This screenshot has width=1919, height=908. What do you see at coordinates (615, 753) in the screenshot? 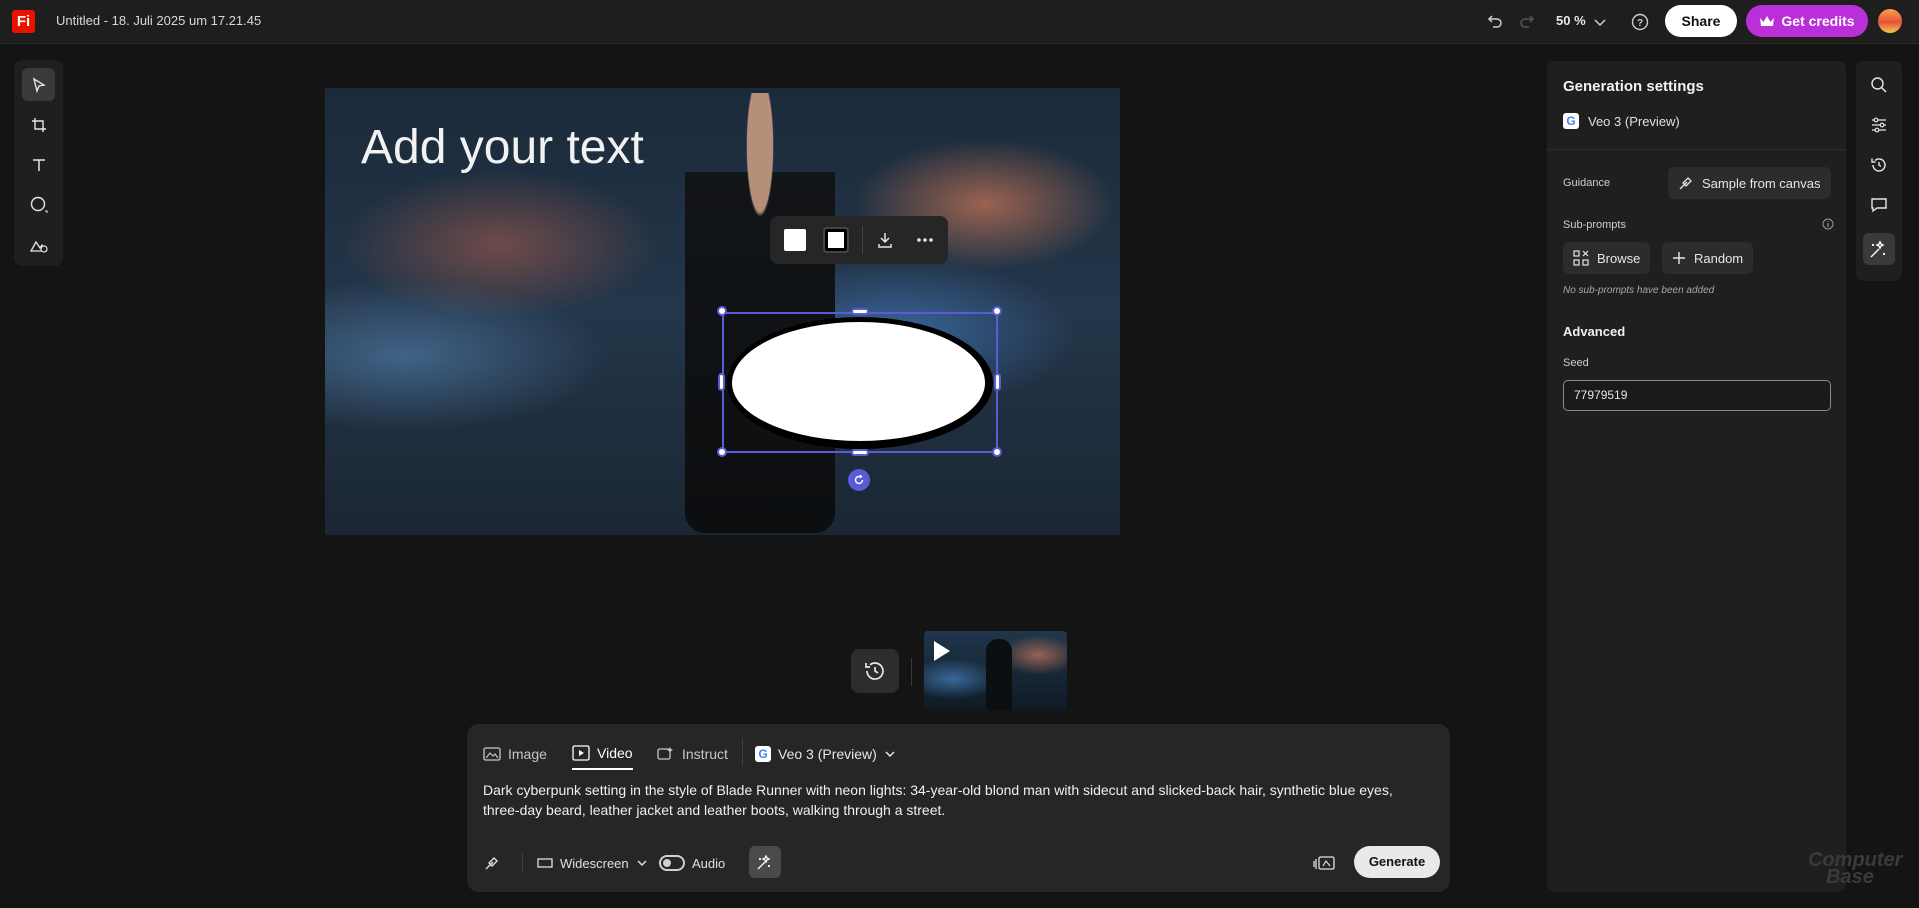
I see `tab-video-label: Video` at bounding box center [615, 753].